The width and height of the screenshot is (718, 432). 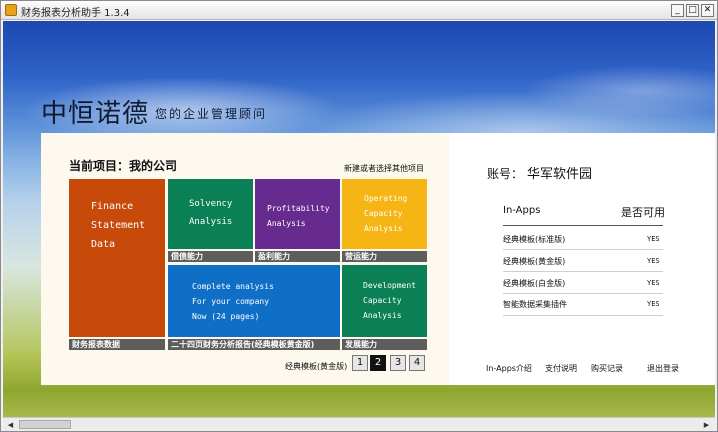 What do you see at coordinates (233, 286) in the screenshot?
I see `tile-line: Complete analysis` at bounding box center [233, 286].